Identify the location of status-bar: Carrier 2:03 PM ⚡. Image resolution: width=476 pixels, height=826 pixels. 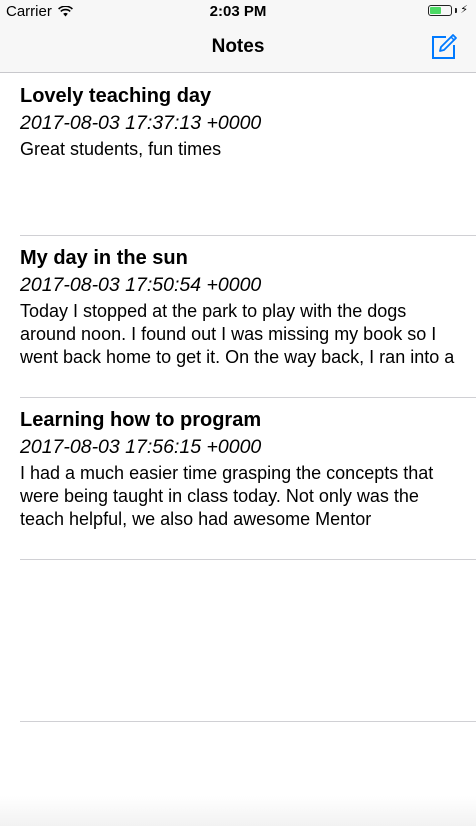
(238, 12).